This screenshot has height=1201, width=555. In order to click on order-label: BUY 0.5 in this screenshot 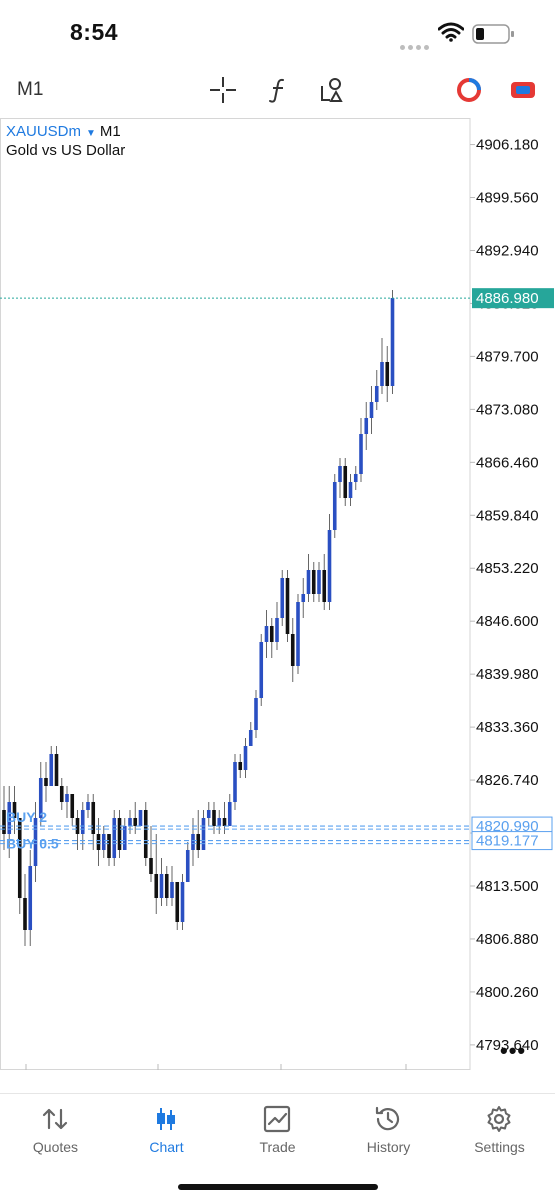, I will do `click(32, 844)`.